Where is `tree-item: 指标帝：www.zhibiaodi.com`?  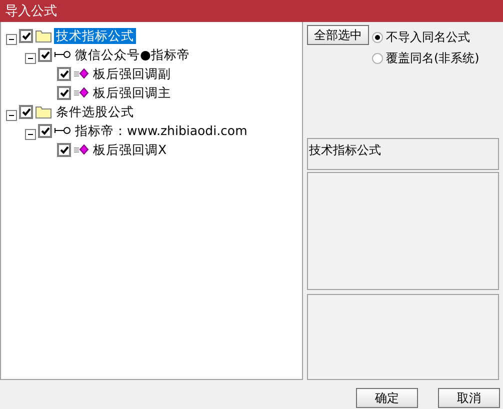
tree-item: 指标帝：www.zhibiaodi.com is located at coordinates (161, 130).